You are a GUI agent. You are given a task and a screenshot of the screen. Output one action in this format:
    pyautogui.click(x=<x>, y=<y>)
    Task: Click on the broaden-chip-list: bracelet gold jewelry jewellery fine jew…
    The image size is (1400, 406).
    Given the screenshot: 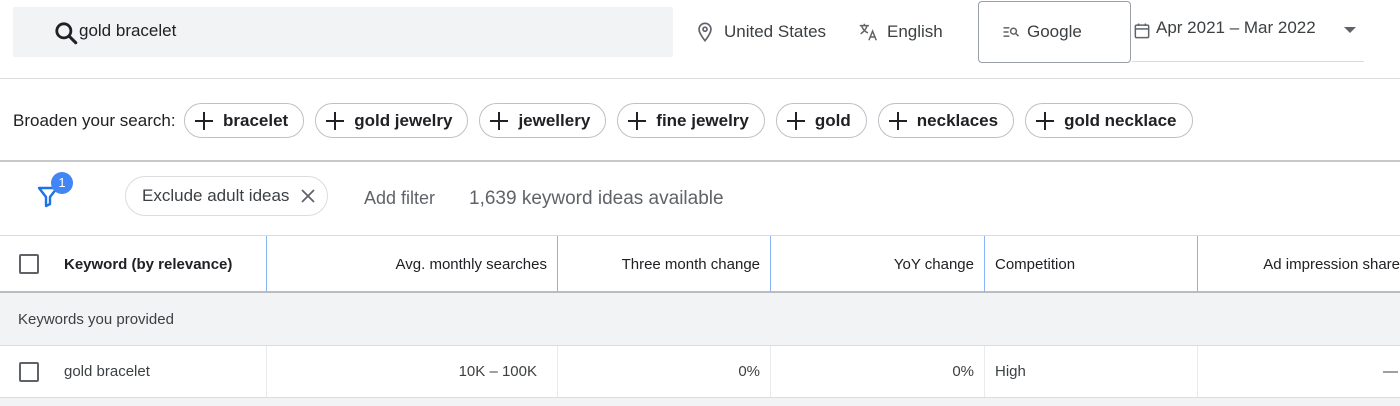 What is the action you would take?
    pyautogui.click(x=688, y=120)
    